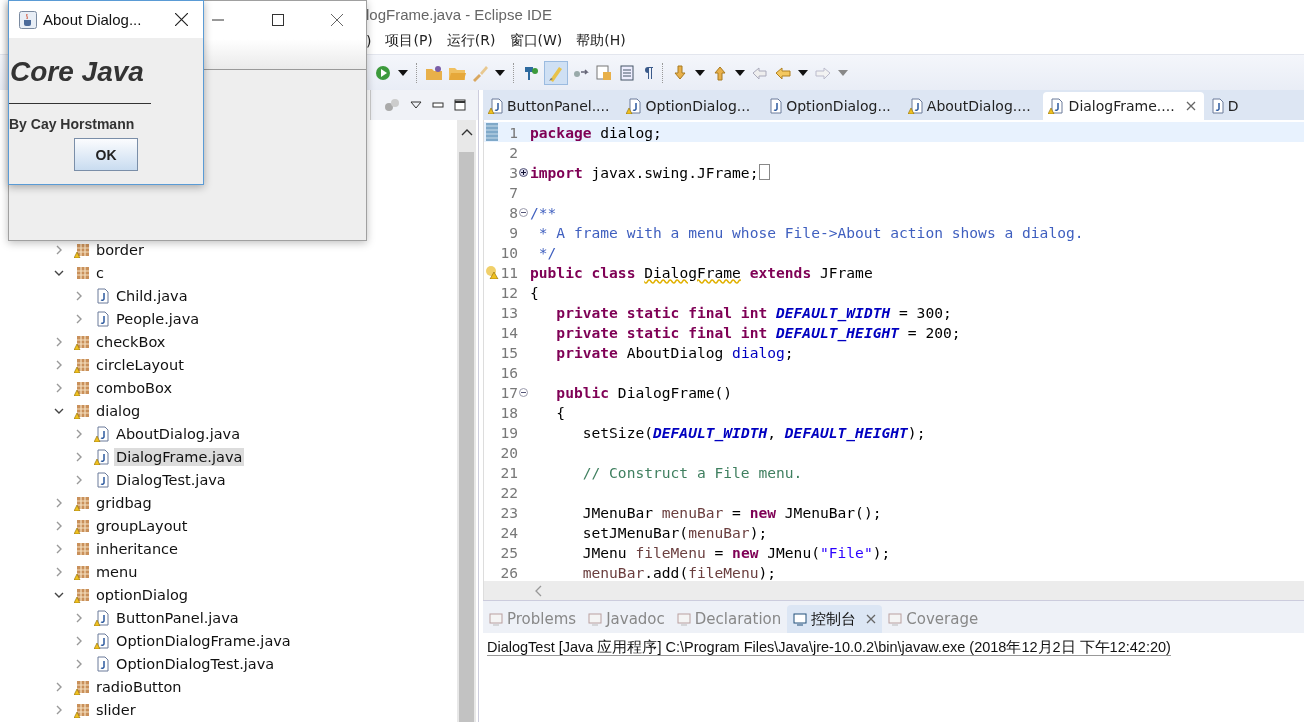 The image size is (1304, 722). Describe the element at coordinates (627, 72) in the screenshot. I see `list-icon` at that location.